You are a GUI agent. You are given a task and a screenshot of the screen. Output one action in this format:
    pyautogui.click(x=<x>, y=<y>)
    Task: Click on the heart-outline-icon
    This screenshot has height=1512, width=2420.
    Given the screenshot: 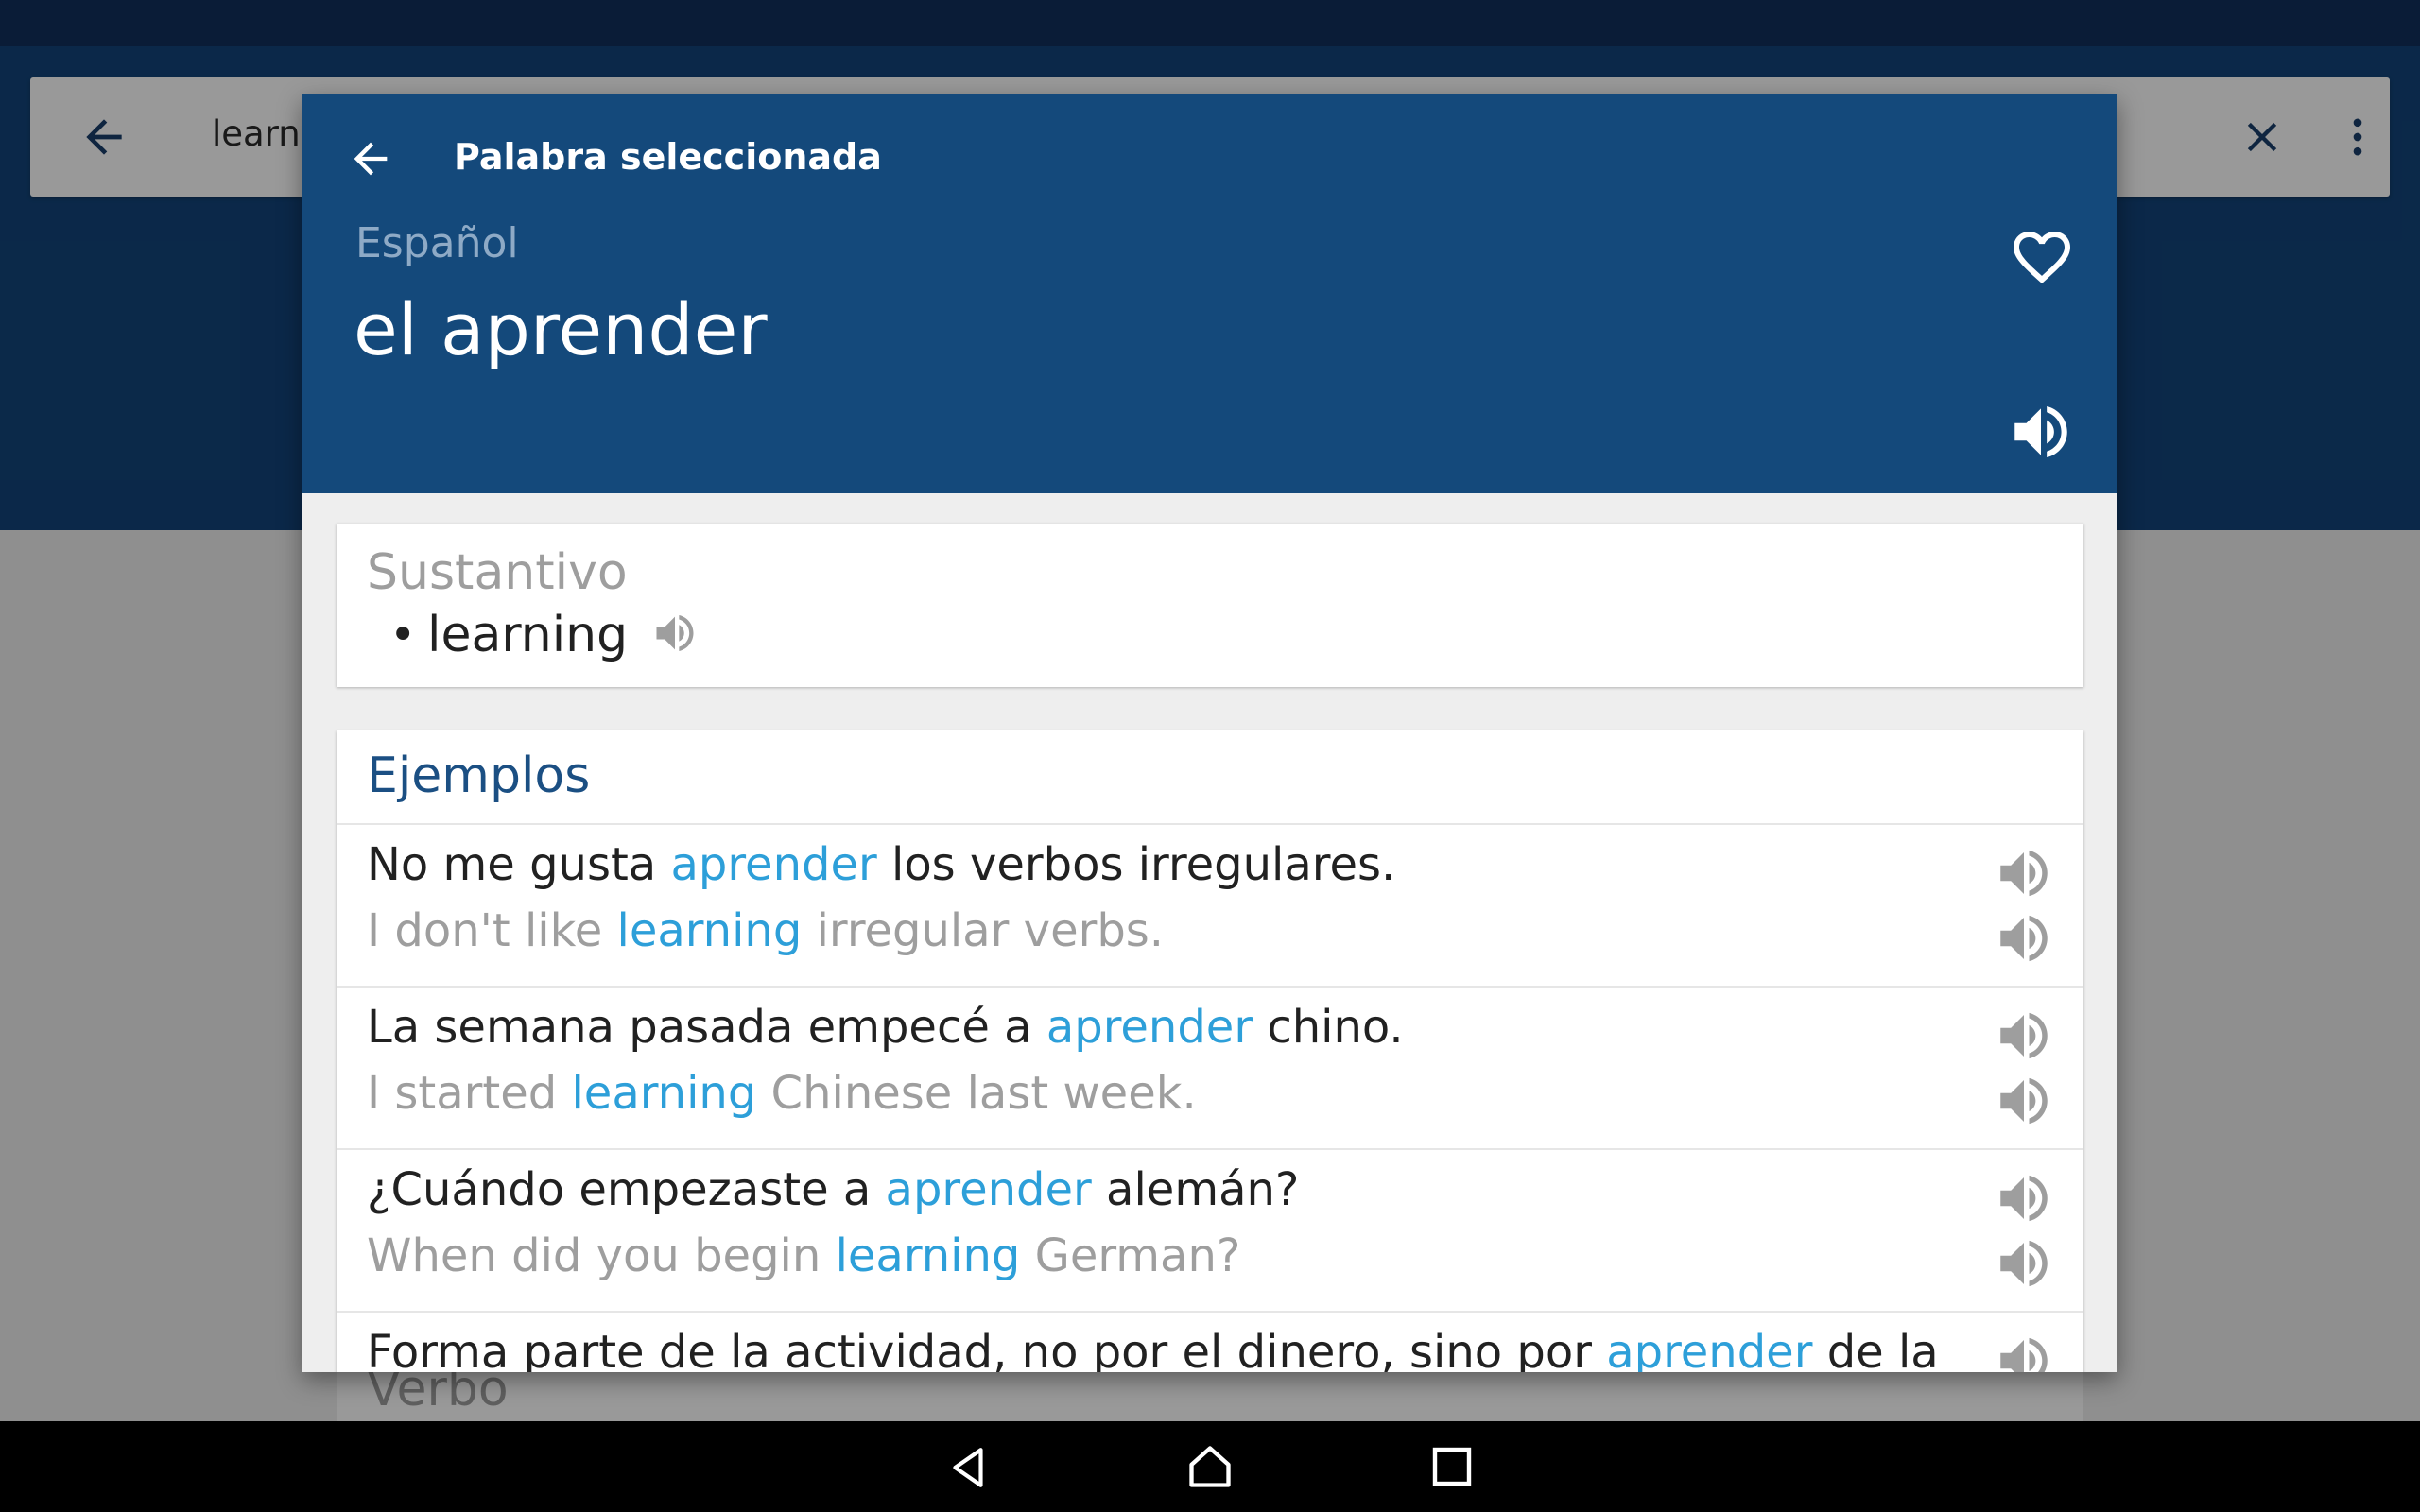 What is the action you would take?
    pyautogui.click(x=2042, y=257)
    